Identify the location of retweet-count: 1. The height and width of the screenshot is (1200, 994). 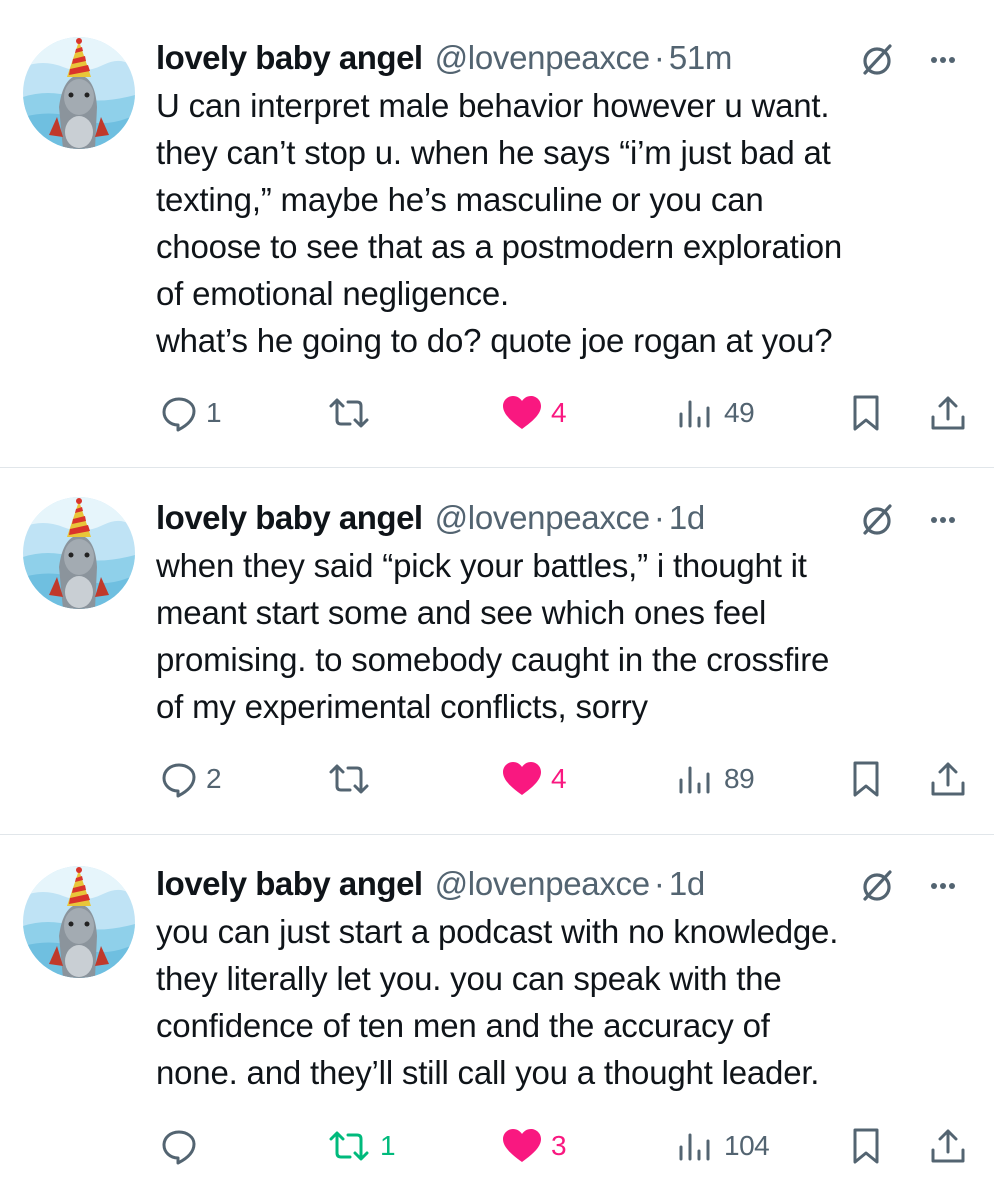
(388, 1145).